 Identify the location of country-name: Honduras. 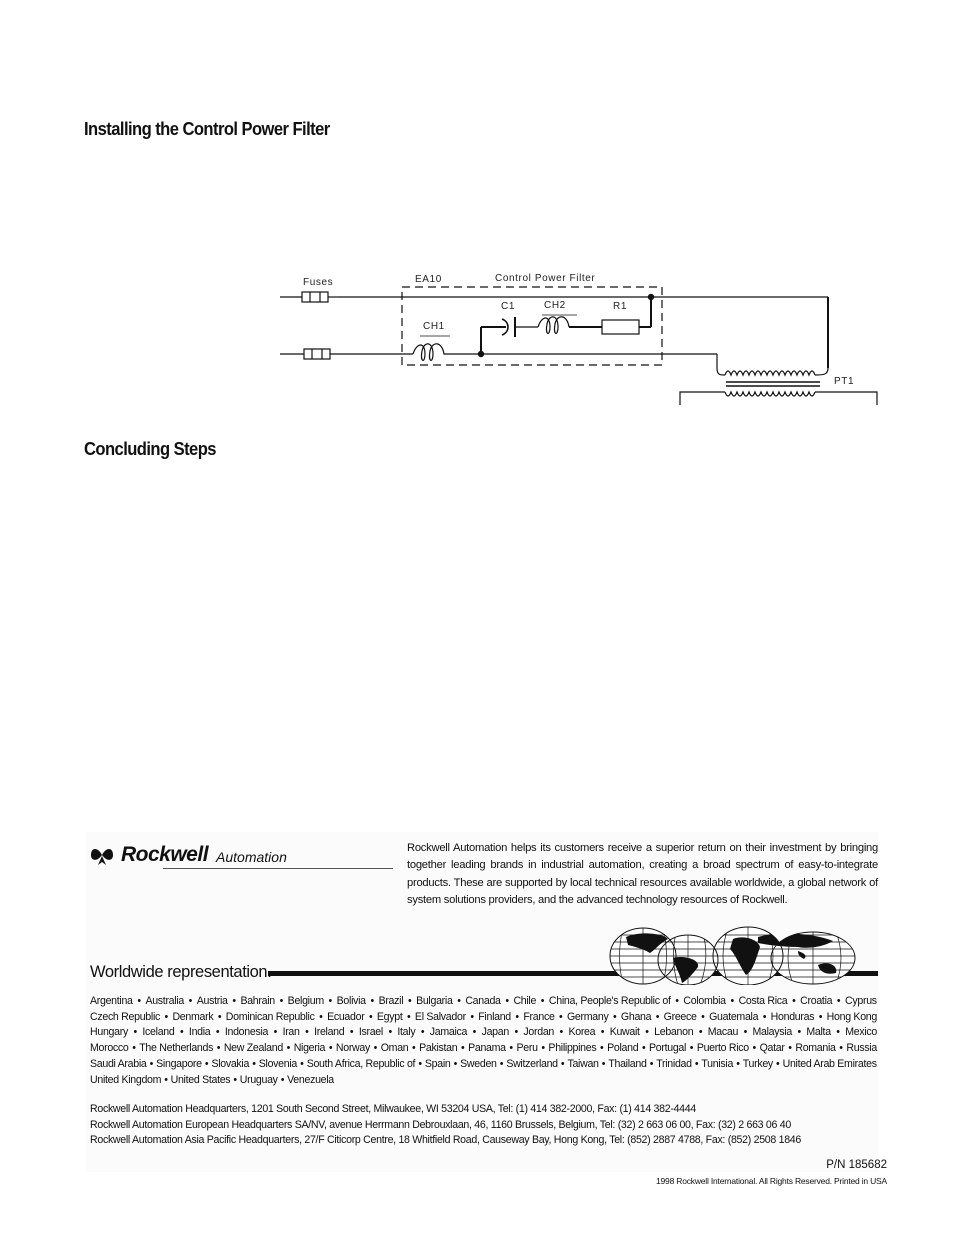
(792, 1016).